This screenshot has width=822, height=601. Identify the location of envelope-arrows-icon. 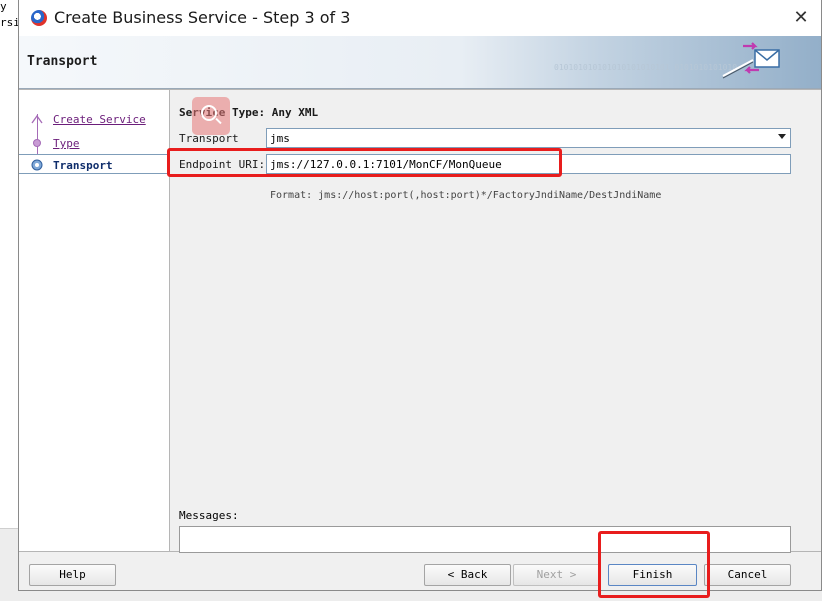
(751, 60).